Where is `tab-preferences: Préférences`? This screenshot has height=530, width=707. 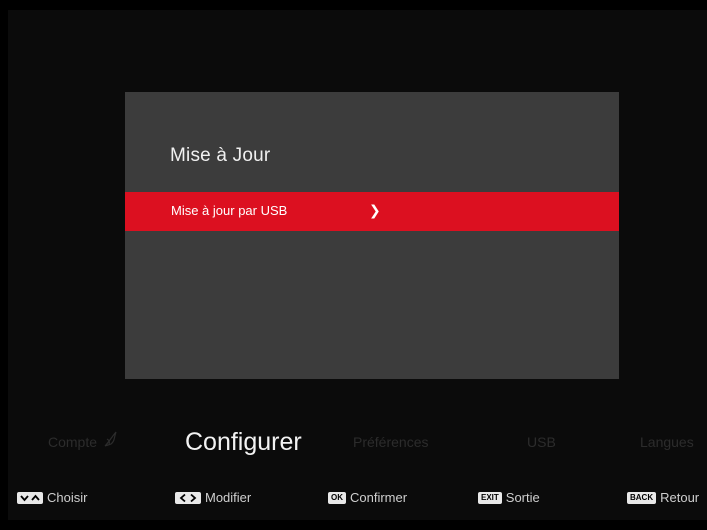 tab-preferences: Préférences is located at coordinates (390, 442).